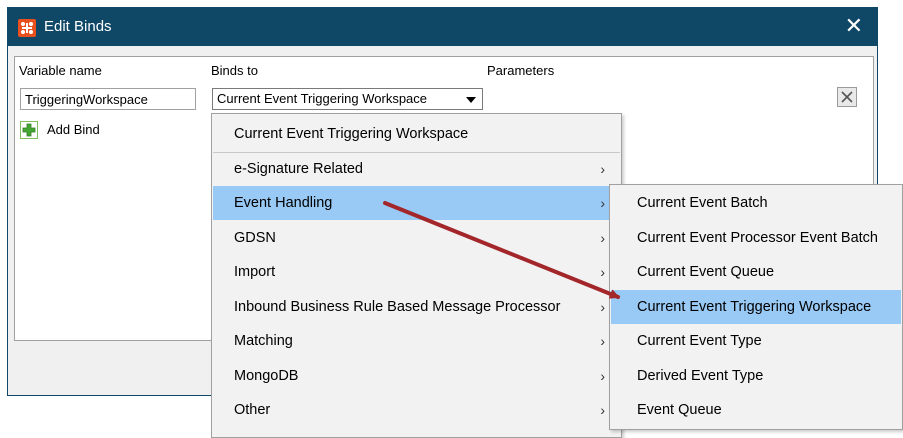 The image size is (903, 438). What do you see at coordinates (416, 203) in the screenshot?
I see `menu-item-event-handling: Event Handling ›` at bounding box center [416, 203].